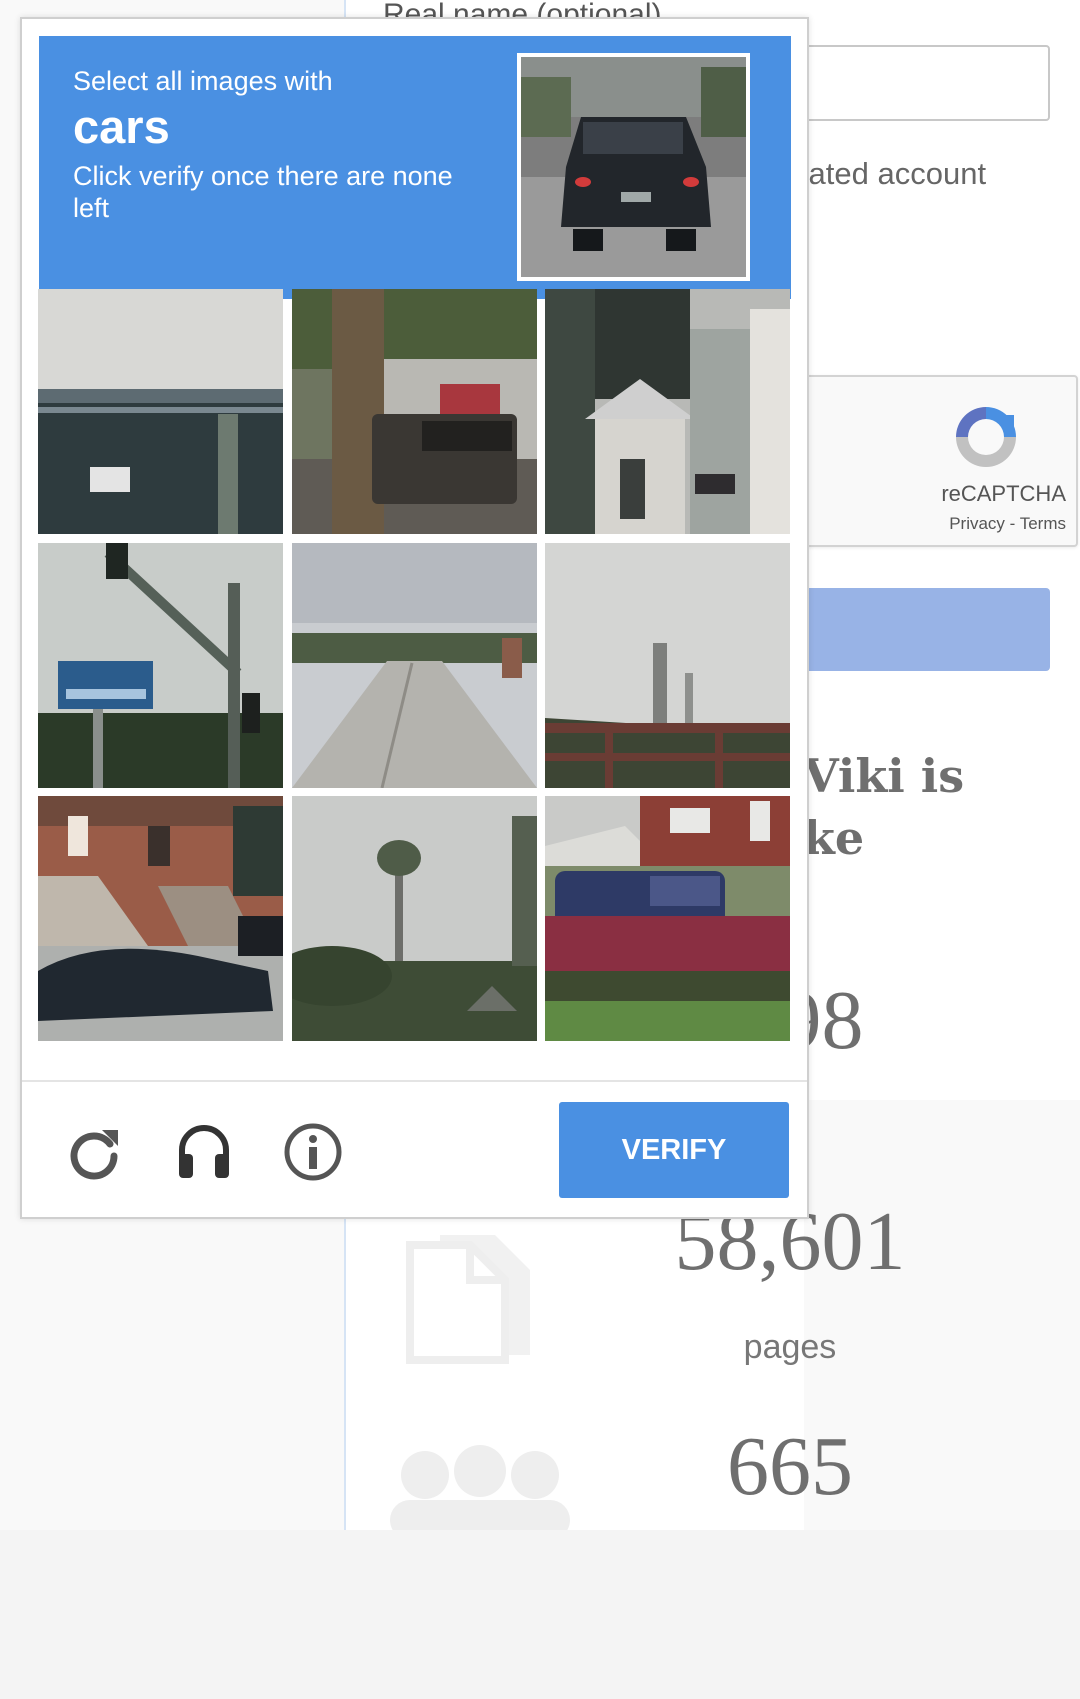 The width and height of the screenshot is (1080, 1699). What do you see at coordinates (204, 1152) in the screenshot?
I see `headphones-icon` at bounding box center [204, 1152].